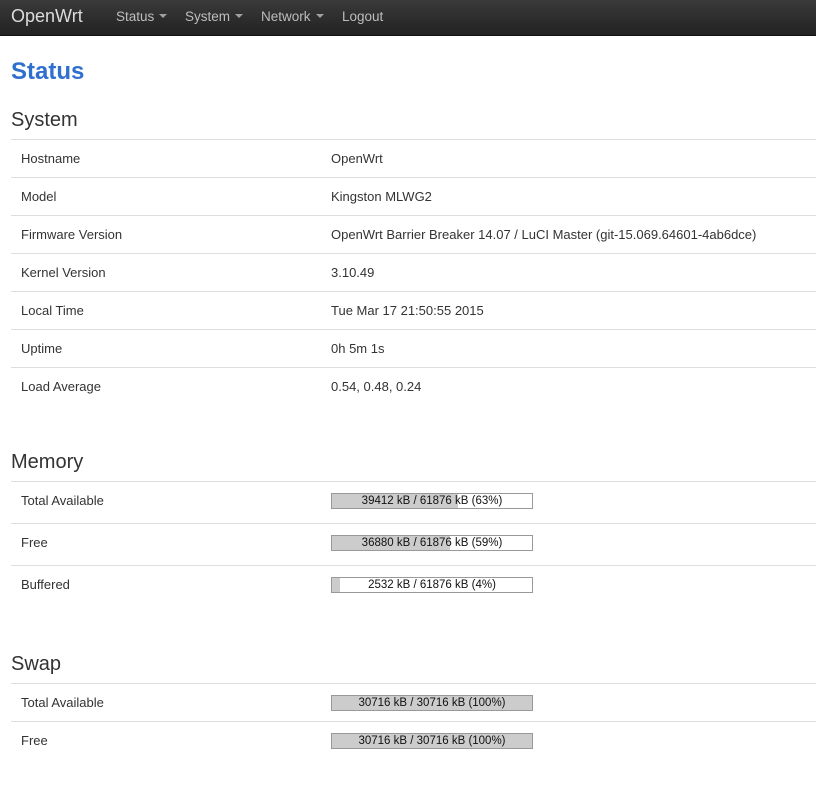 This screenshot has width=816, height=800. What do you see at coordinates (413, 272) in the screenshot?
I see `table-row: Kernel Version 3.10.49` at bounding box center [413, 272].